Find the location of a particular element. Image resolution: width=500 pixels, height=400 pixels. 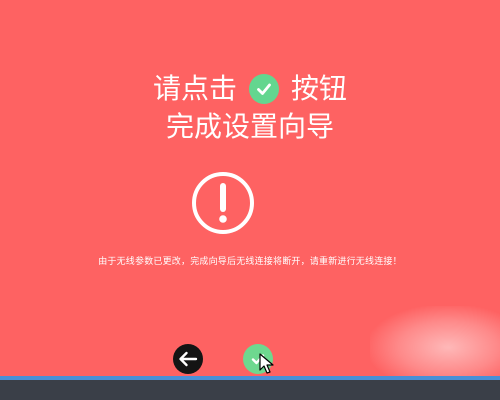

watermark-glow is located at coordinates (435, 343).